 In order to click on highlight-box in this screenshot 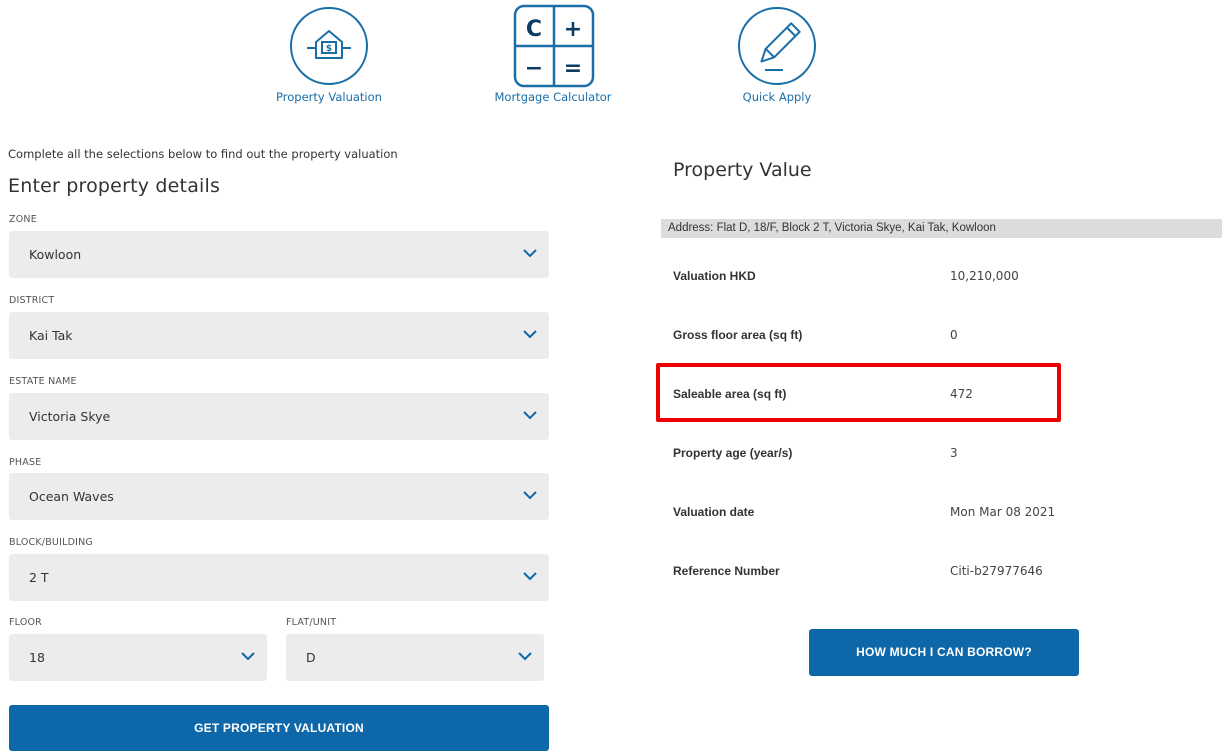, I will do `click(858, 392)`.